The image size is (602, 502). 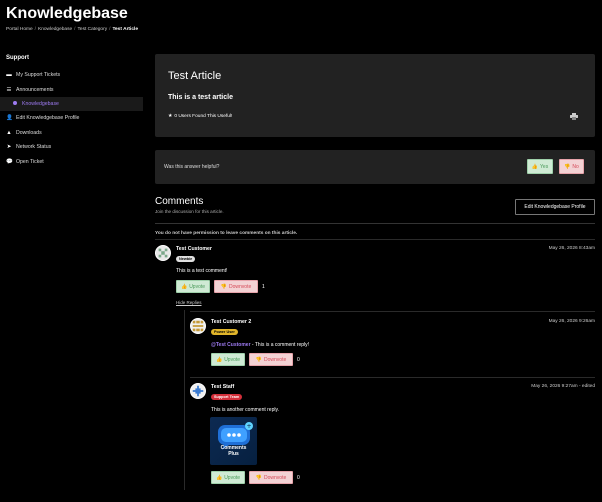 What do you see at coordinates (35, 89) in the screenshot?
I see `sidebar-item-label: Announcements` at bounding box center [35, 89].